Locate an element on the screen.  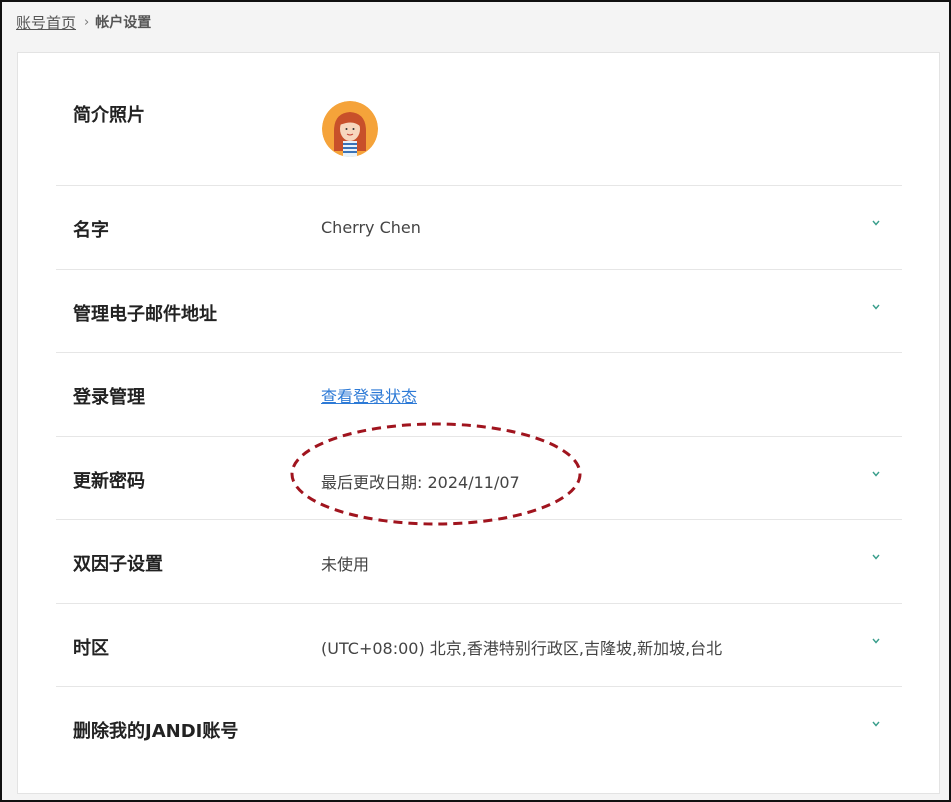
profile-photo-label: 简介照片 is located at coordinates (109, 115).